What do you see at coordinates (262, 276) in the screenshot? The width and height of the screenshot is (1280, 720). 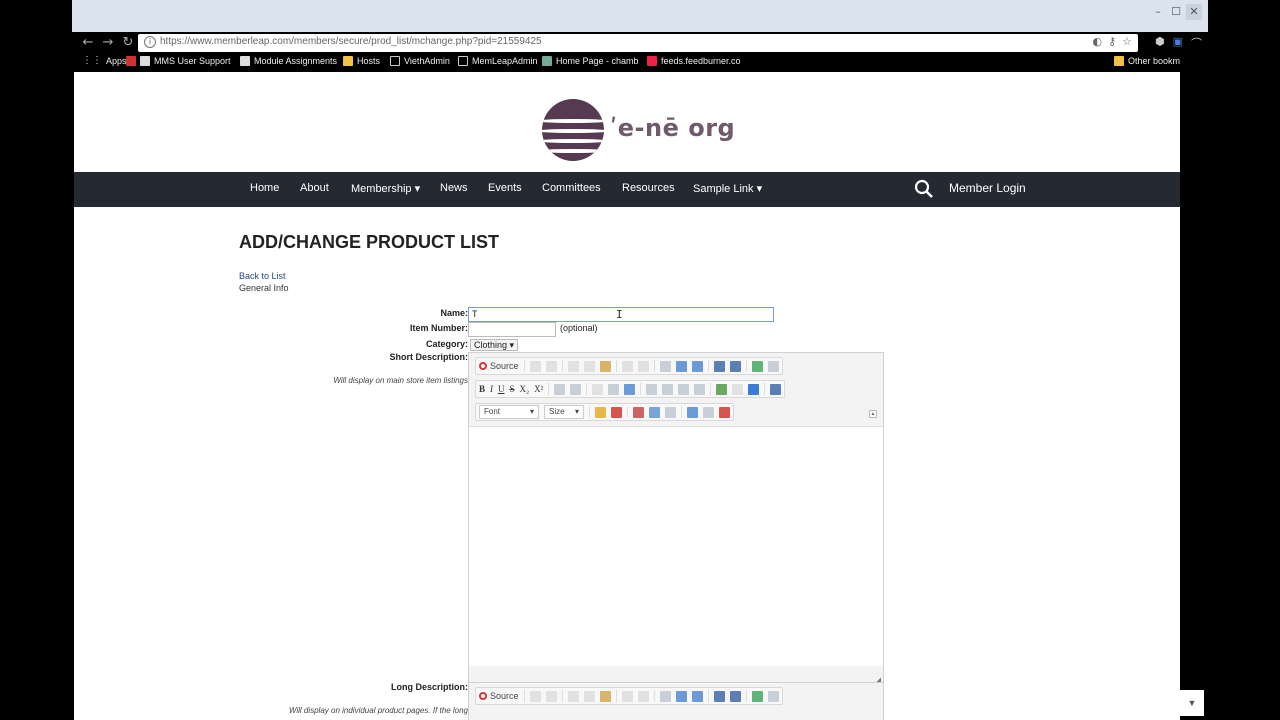 I see `back-to-list-link: Back to List` at bounding box center [262, 276].